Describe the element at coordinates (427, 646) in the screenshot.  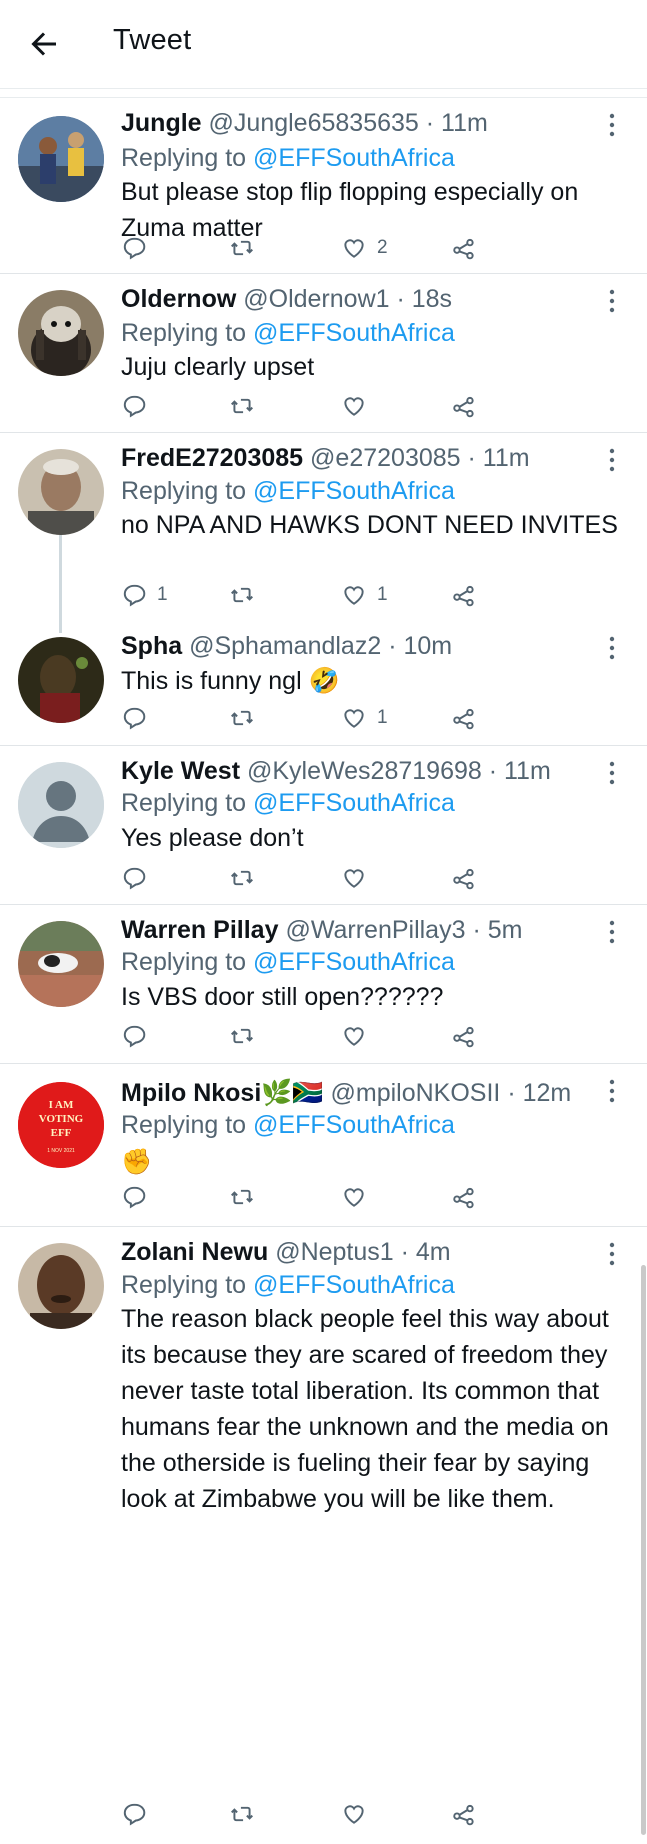
I see `timestamp: 10m` at that location.